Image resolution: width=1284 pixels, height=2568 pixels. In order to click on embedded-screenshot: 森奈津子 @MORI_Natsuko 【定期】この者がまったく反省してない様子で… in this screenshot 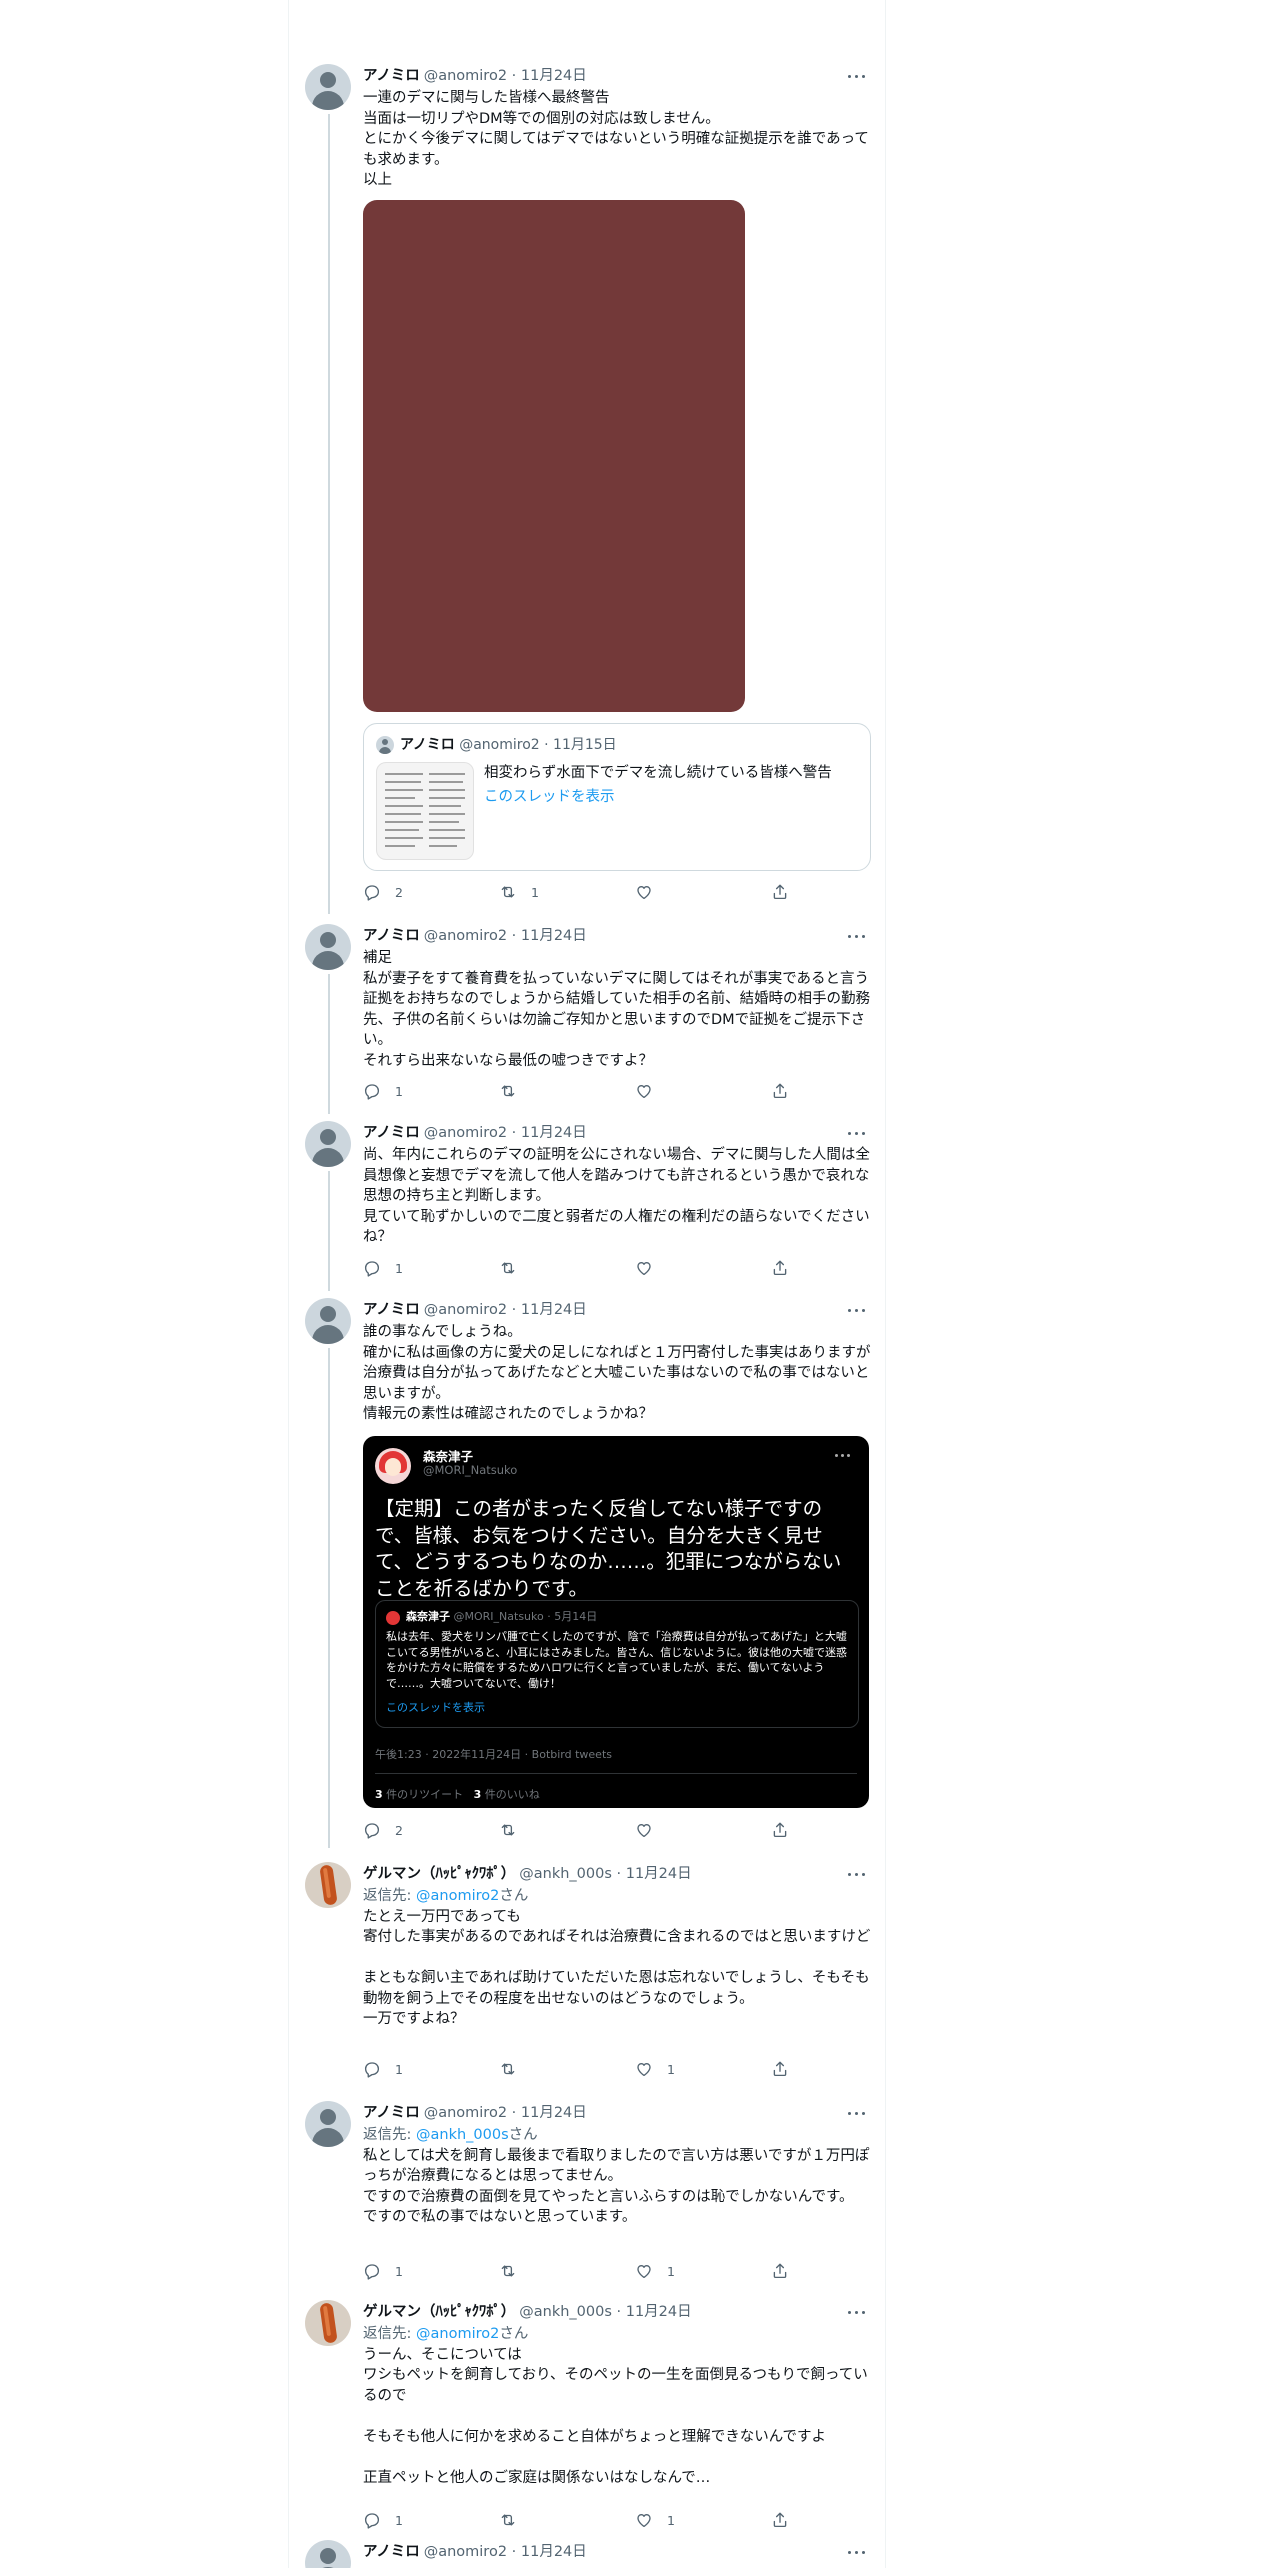, I will do `click(616, 1622)`.